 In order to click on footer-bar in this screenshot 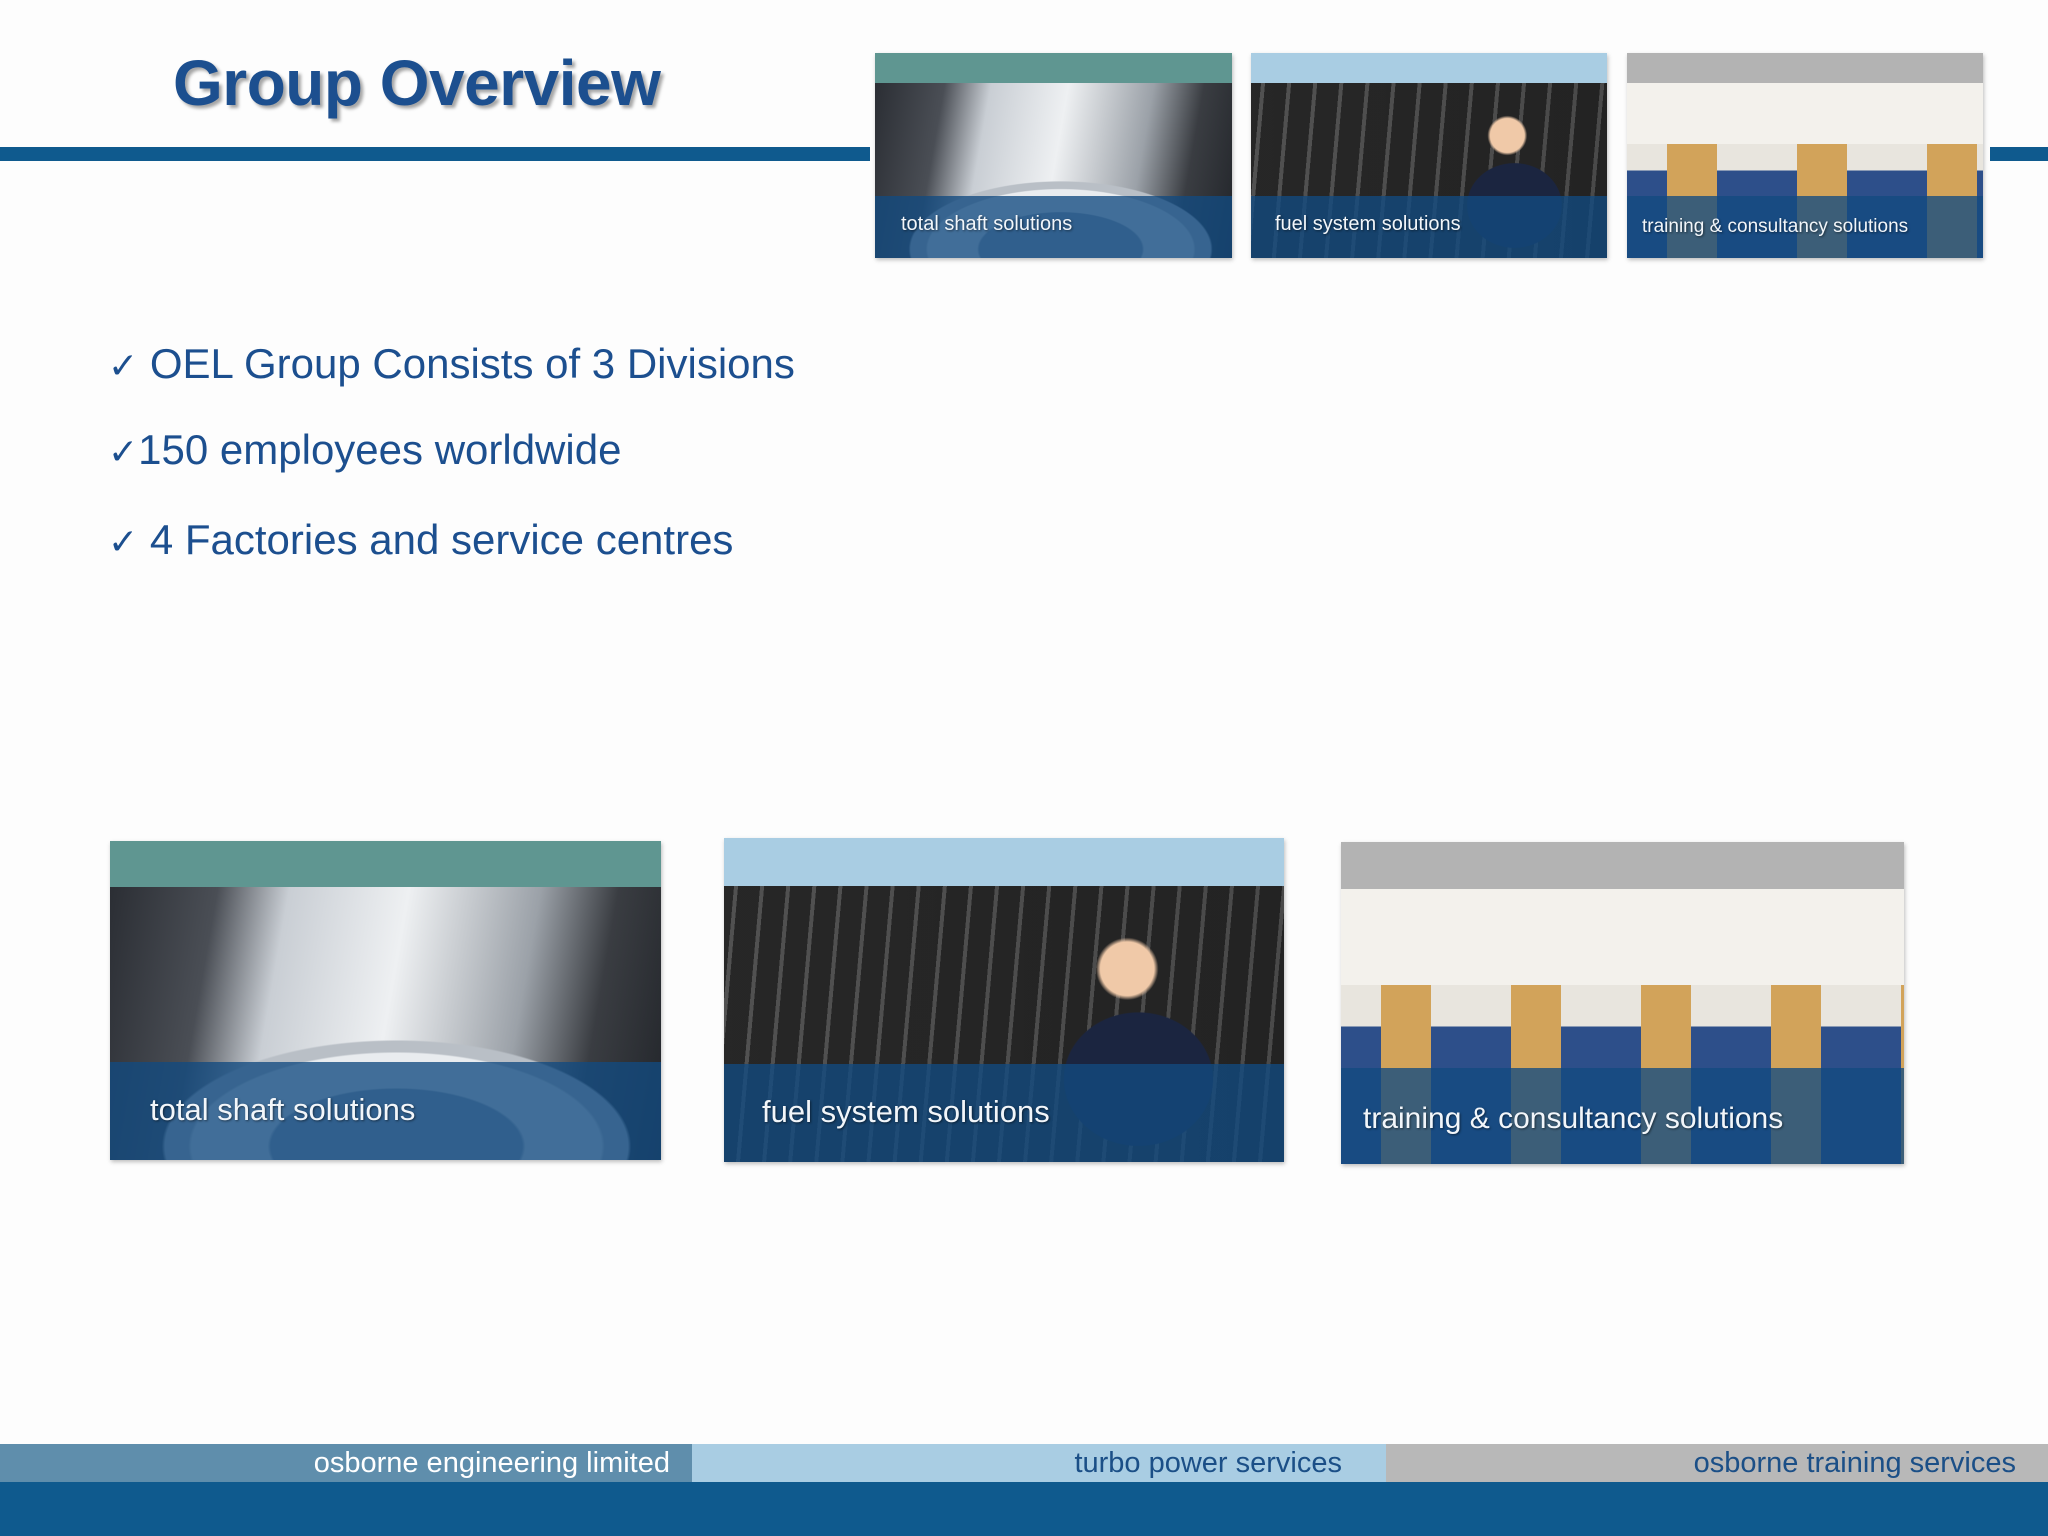, I will do `click(1024, 1509)`.